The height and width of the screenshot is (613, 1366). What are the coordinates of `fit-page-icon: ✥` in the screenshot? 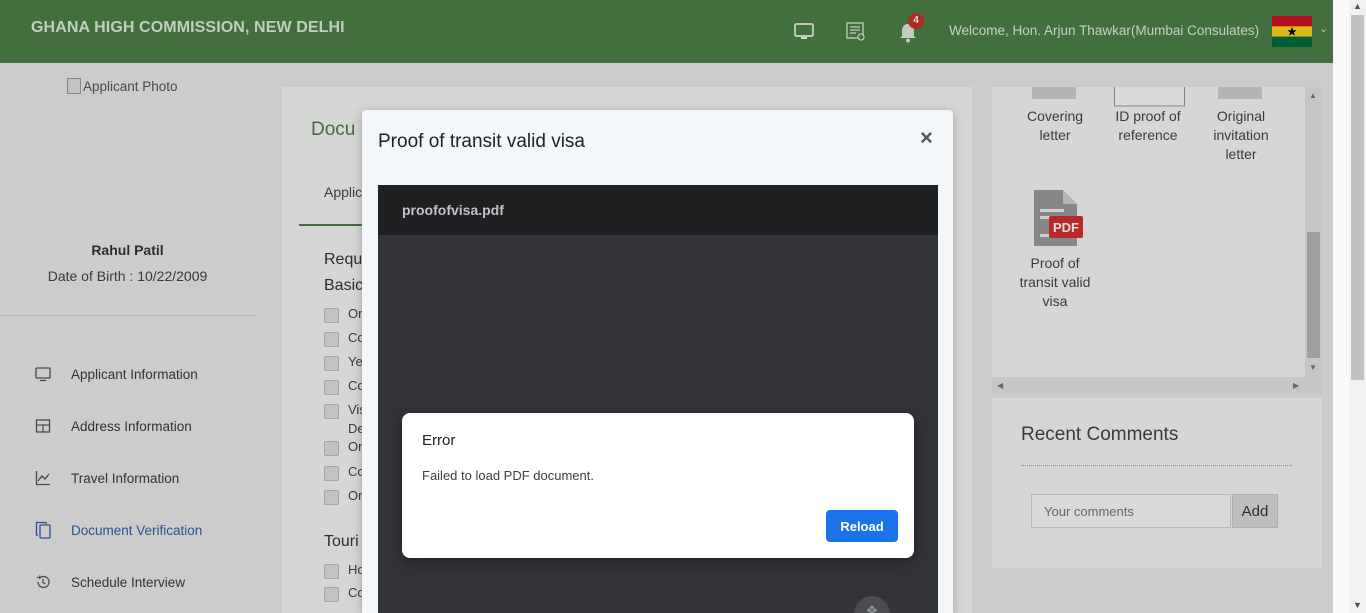 It's located at (872, 604).